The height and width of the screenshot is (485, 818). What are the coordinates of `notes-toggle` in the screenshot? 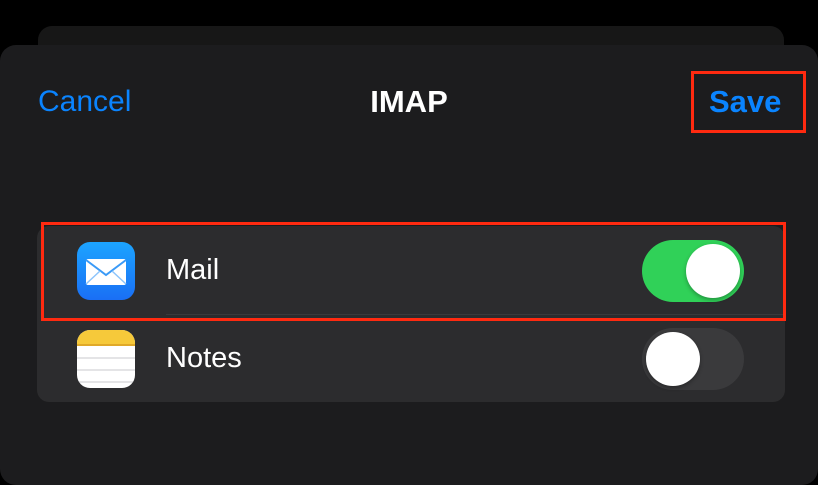 It's located at (693, 359).